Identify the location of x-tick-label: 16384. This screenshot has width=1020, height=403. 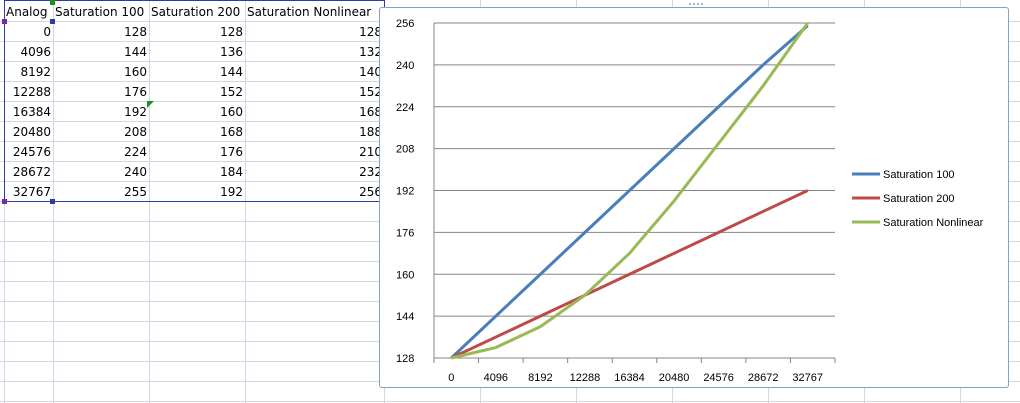
(629, 378).